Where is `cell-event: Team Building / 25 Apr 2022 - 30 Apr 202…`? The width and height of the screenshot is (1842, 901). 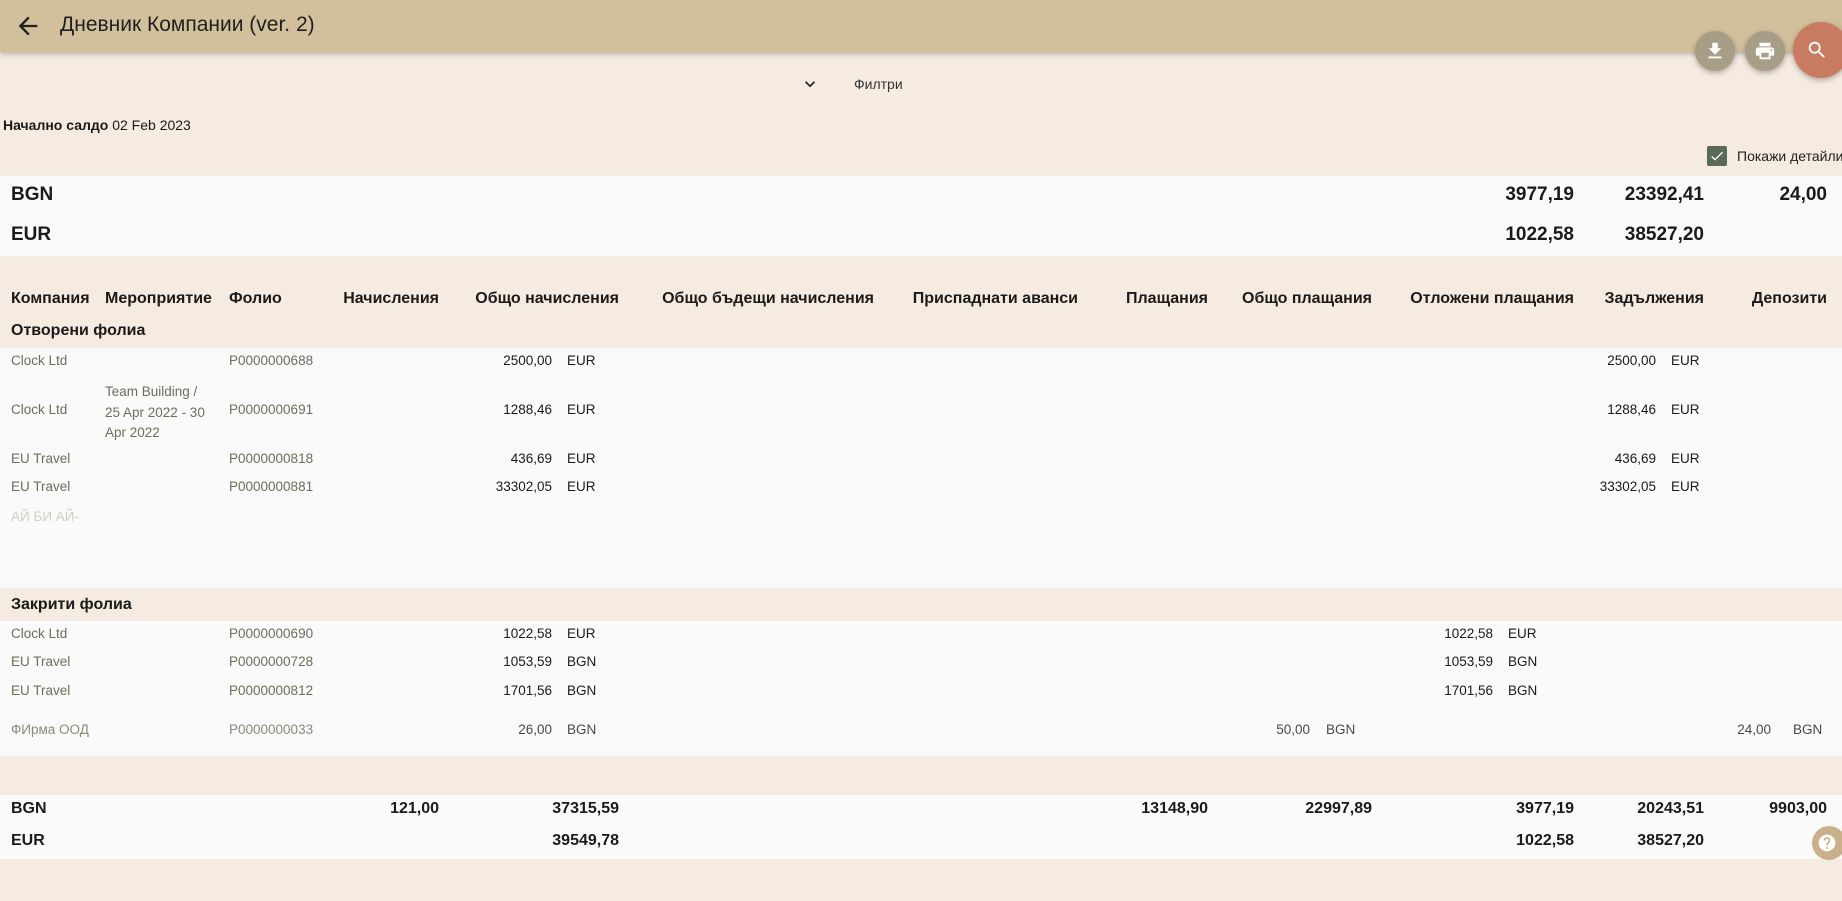
cell-event: Team Building / 25 Apr 2022 - 30 Apr 202… is located at coordinates (160, 413).